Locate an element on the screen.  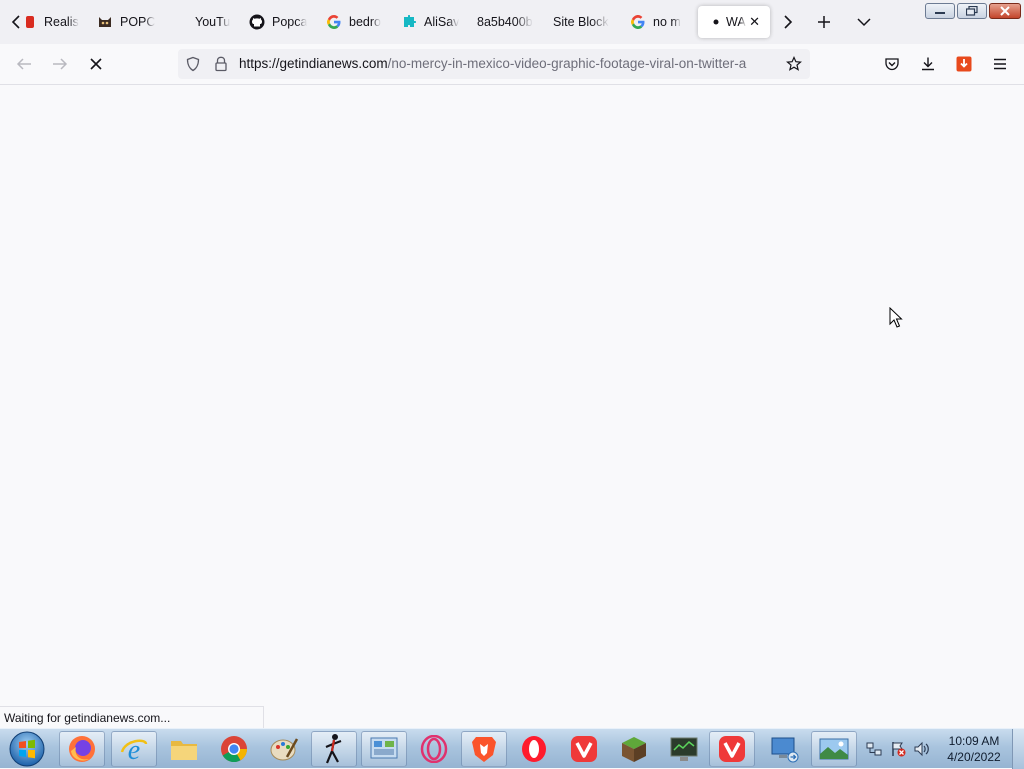
file-explorer-icon is located at coordinates (184, 750).